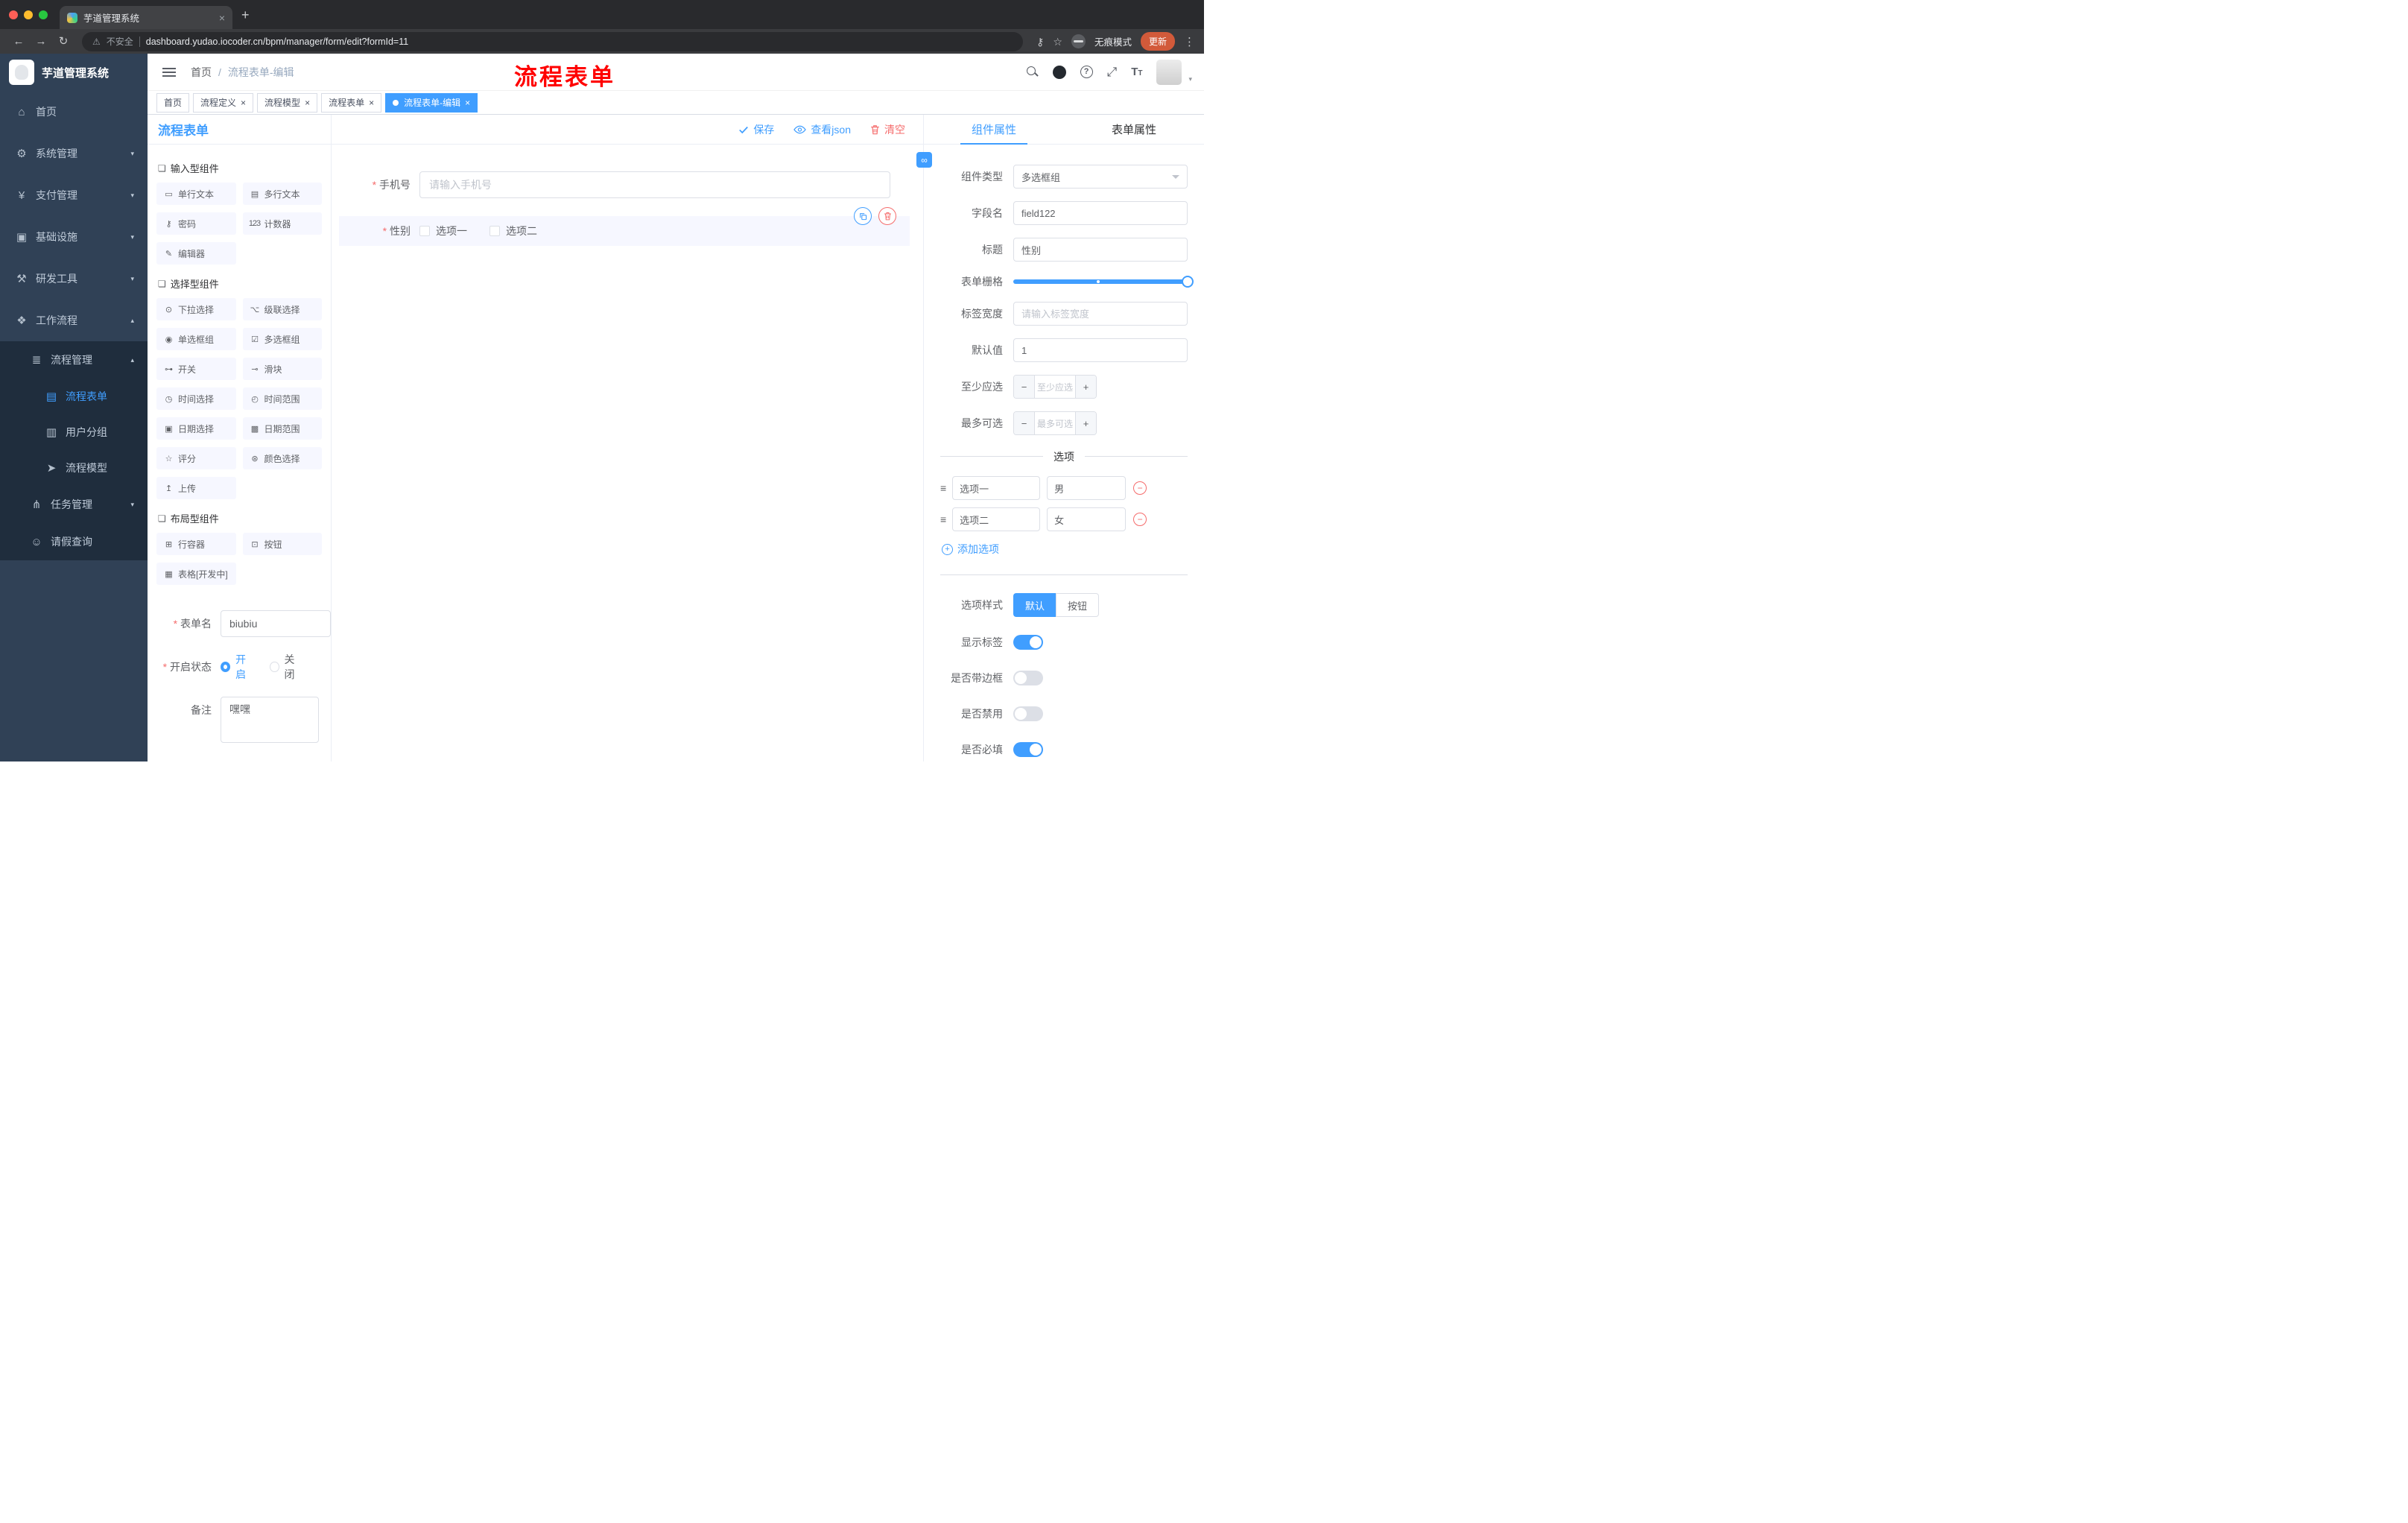 Image resolution: width=2408 pixels, height=1523 pixels. Describe the element at coordinates (924, 160) in the screenshot. I see `link-icon: ∞` at that location.